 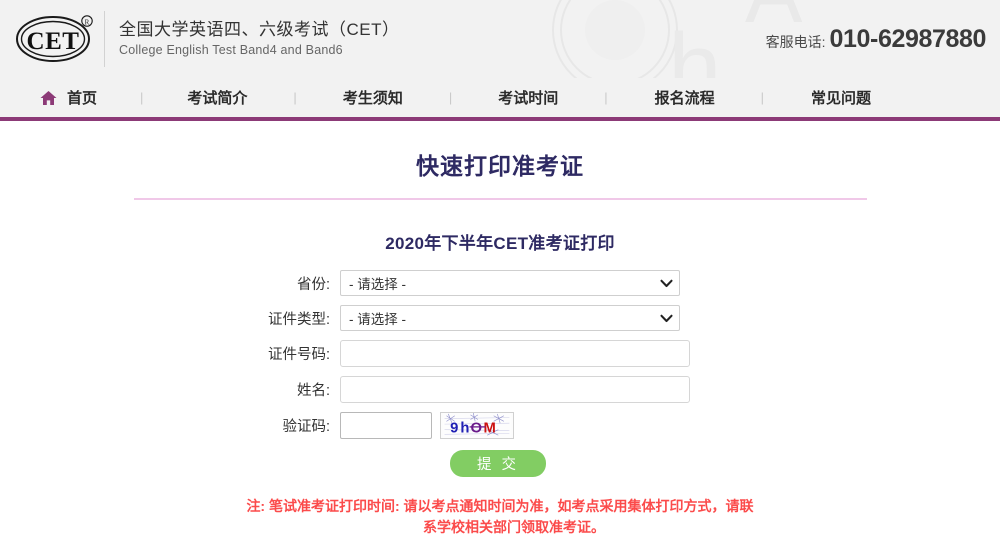 I want to click on form-row-id-number: 证件号码:, so click(x=500, y=353).